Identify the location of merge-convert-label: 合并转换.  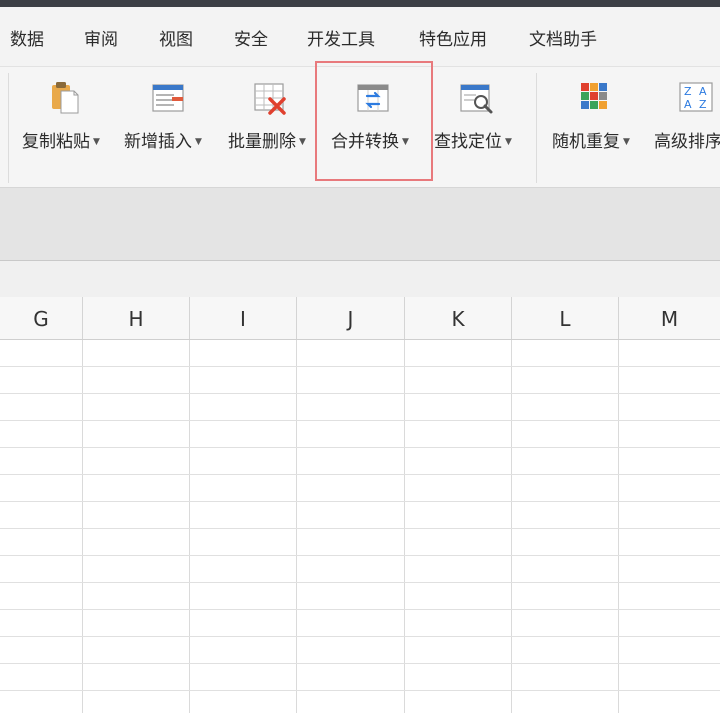
(365, 142).